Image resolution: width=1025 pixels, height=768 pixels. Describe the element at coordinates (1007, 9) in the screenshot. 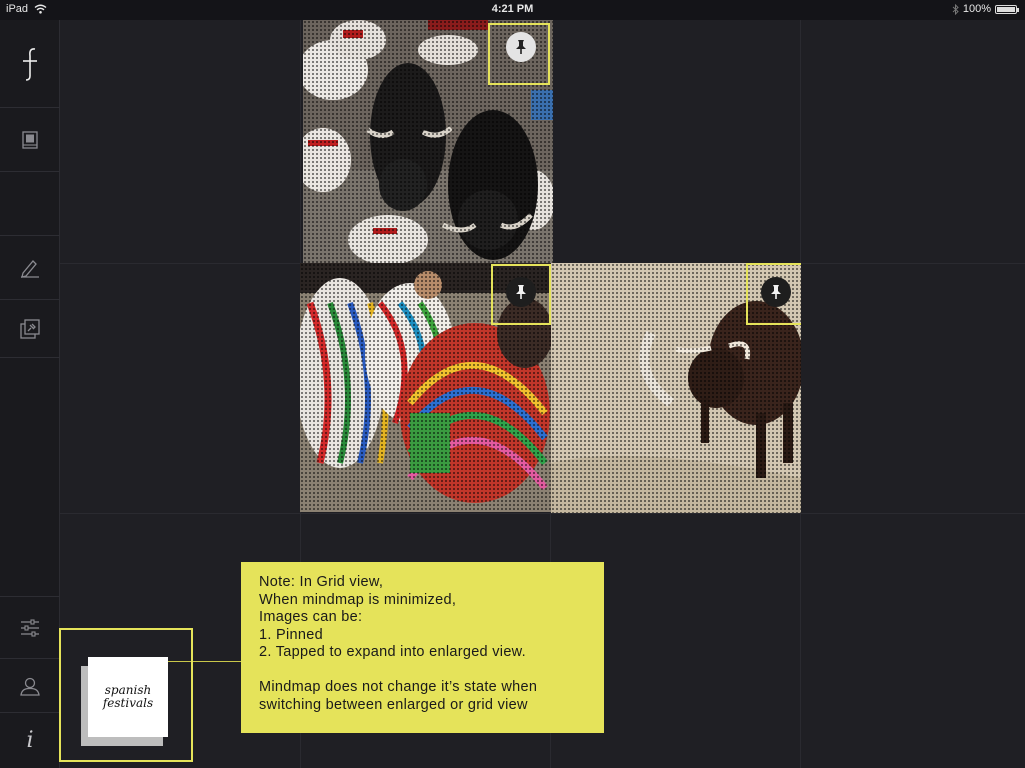

I see `battery-icon` at that location.